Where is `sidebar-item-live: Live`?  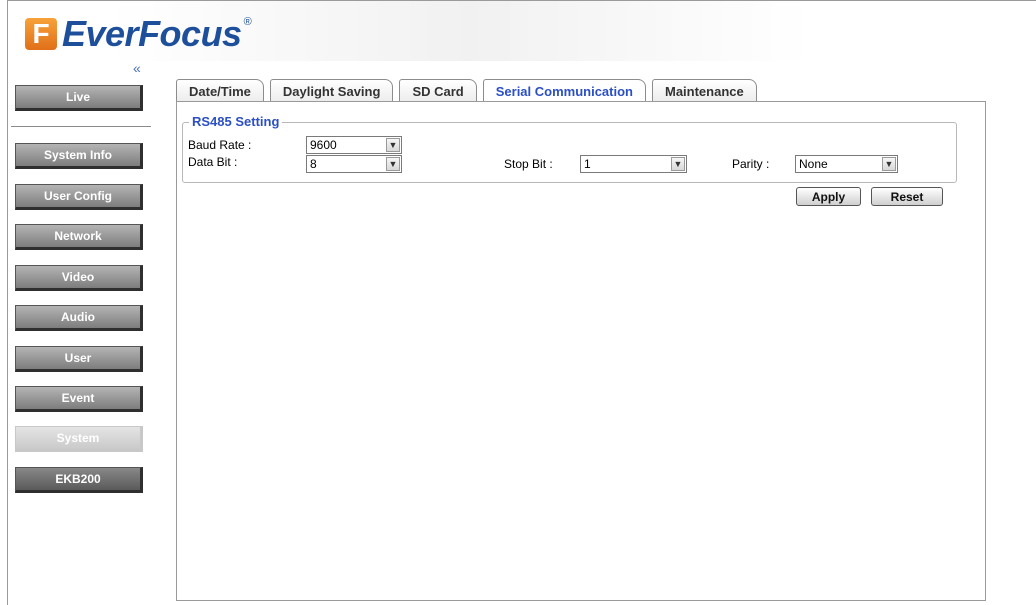
sidebar-item-live: Live is located at coordinates (79, 98).